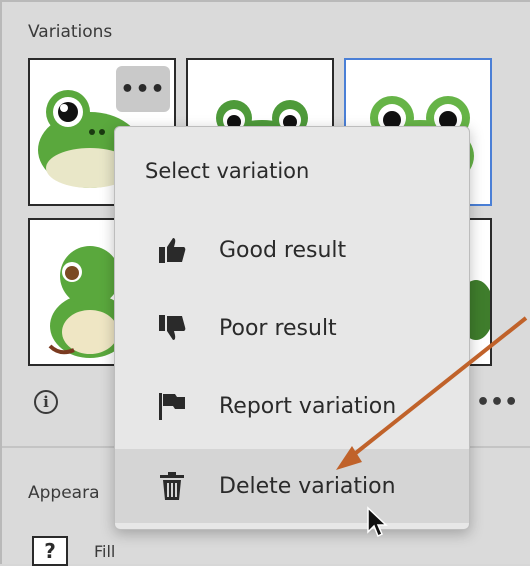  Describe the element at coordinates (377, 522) in the screenshot. I see `cursor-icon` at that location.